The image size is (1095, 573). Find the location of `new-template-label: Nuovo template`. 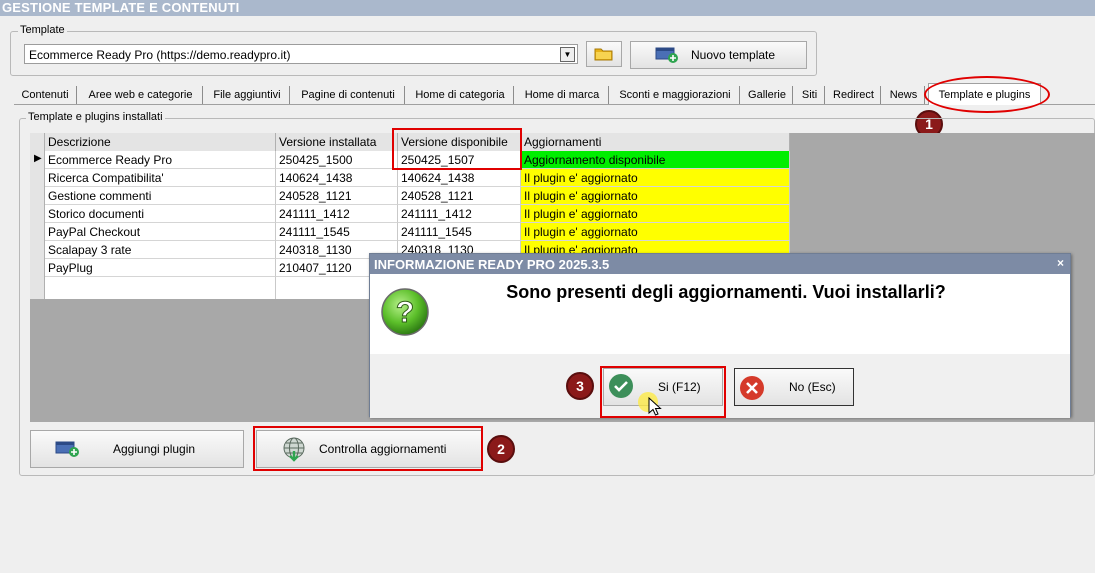

new-template-label: Nuovo template is located at coordinates (733, 55).